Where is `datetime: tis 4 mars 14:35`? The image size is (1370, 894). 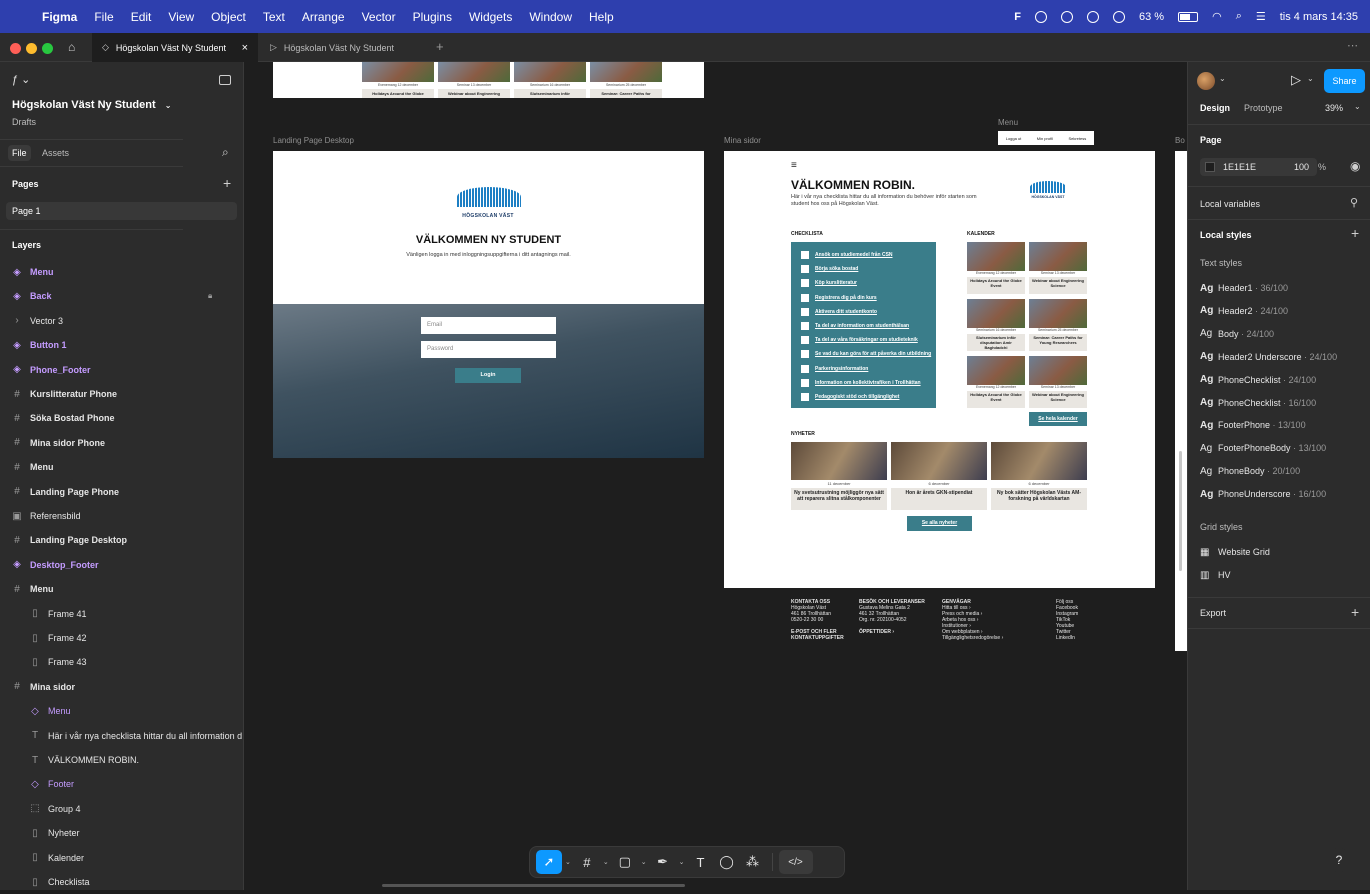 datetime: tis 4 mars 14:35 is located at coordinates (1319, 17).